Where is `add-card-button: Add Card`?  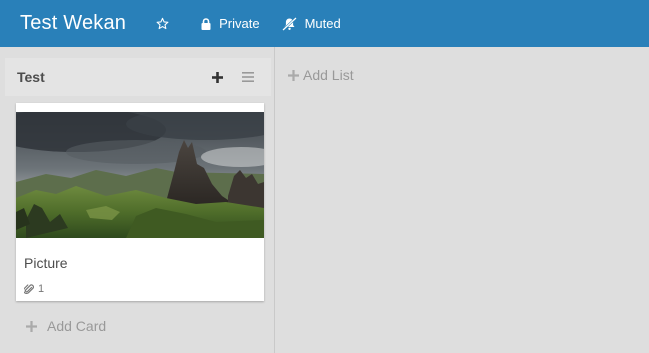
add-card-button: Add Card is located at coordinates (66, 326).